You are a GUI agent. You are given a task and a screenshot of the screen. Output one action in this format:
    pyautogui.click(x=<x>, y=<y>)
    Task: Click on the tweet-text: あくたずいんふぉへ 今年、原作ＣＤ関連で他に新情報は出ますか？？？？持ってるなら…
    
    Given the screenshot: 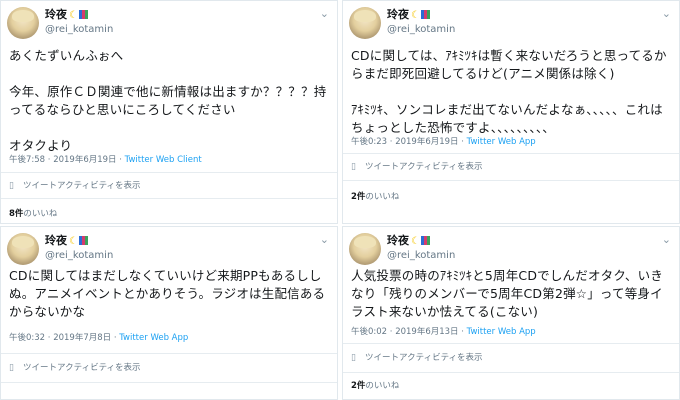 What is the action you would take?
    pyautogui.click(x=168, y=100)
    